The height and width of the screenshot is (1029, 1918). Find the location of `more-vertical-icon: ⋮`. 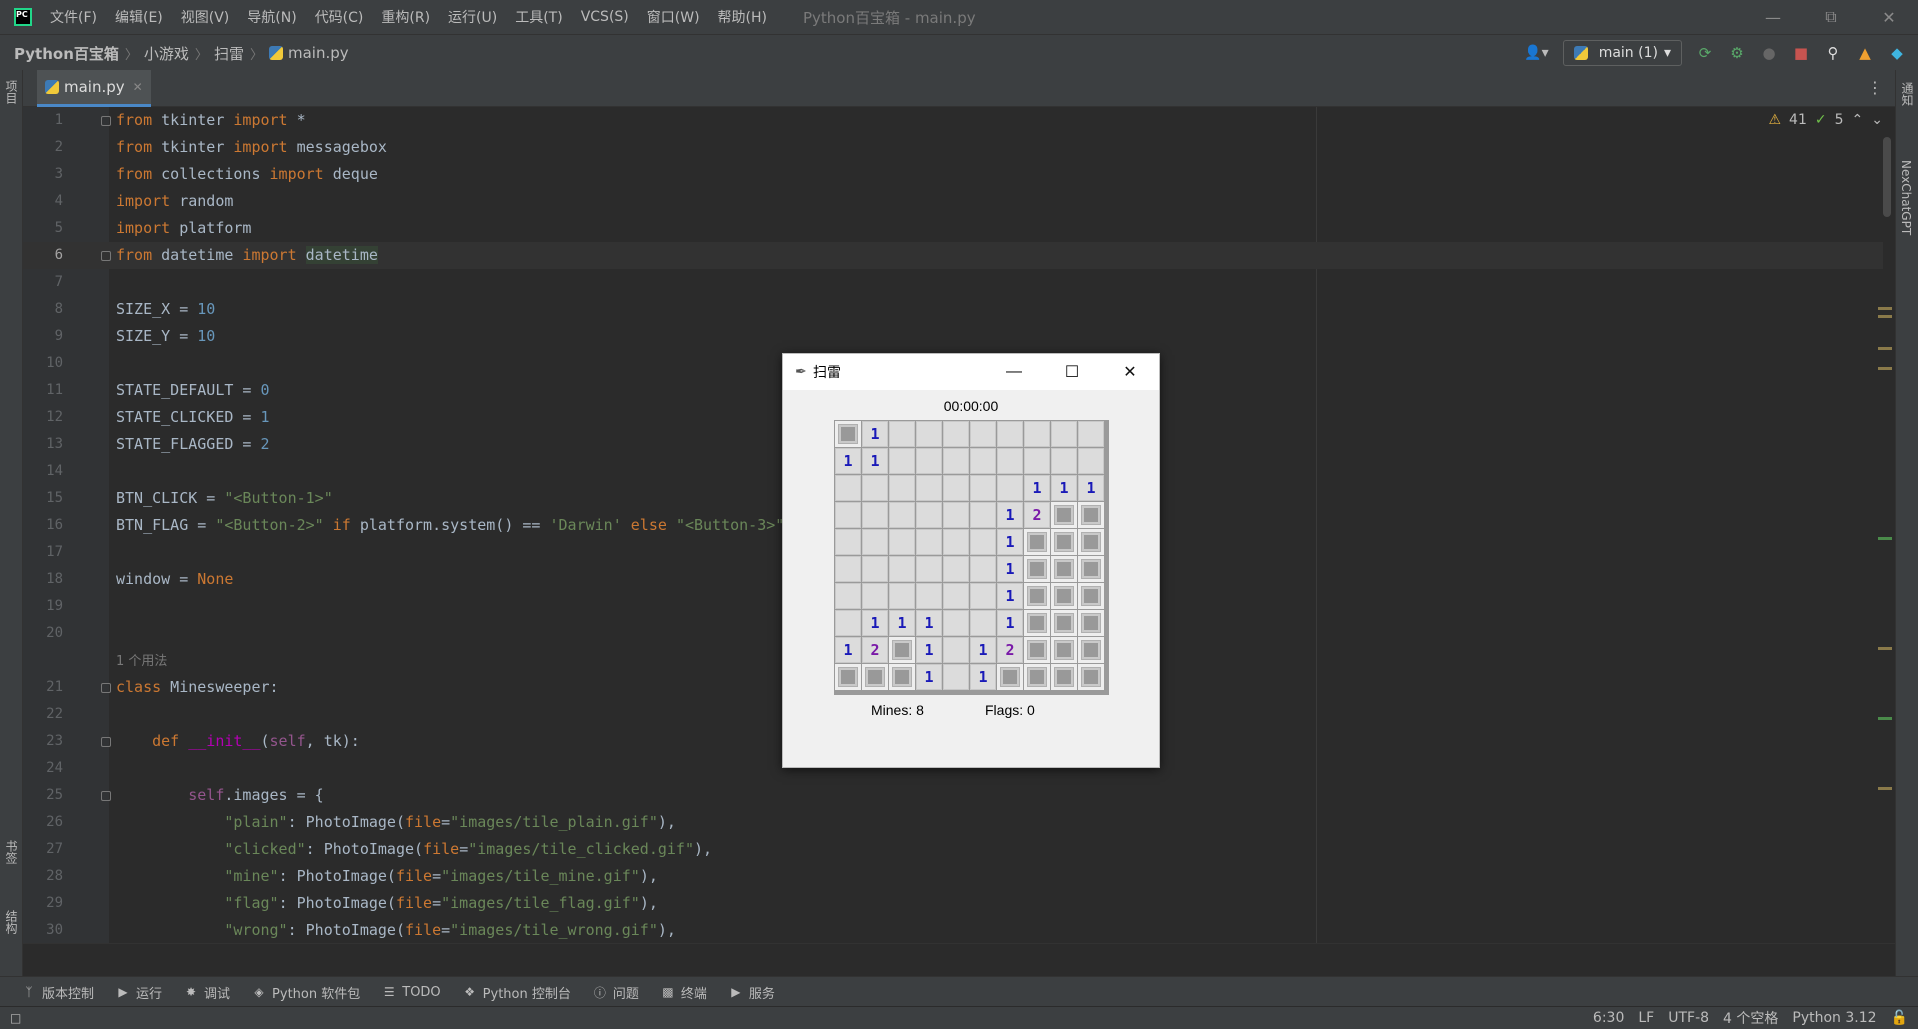

more-vertical-icon: ⋮ is located at coordinates (1875, 87).